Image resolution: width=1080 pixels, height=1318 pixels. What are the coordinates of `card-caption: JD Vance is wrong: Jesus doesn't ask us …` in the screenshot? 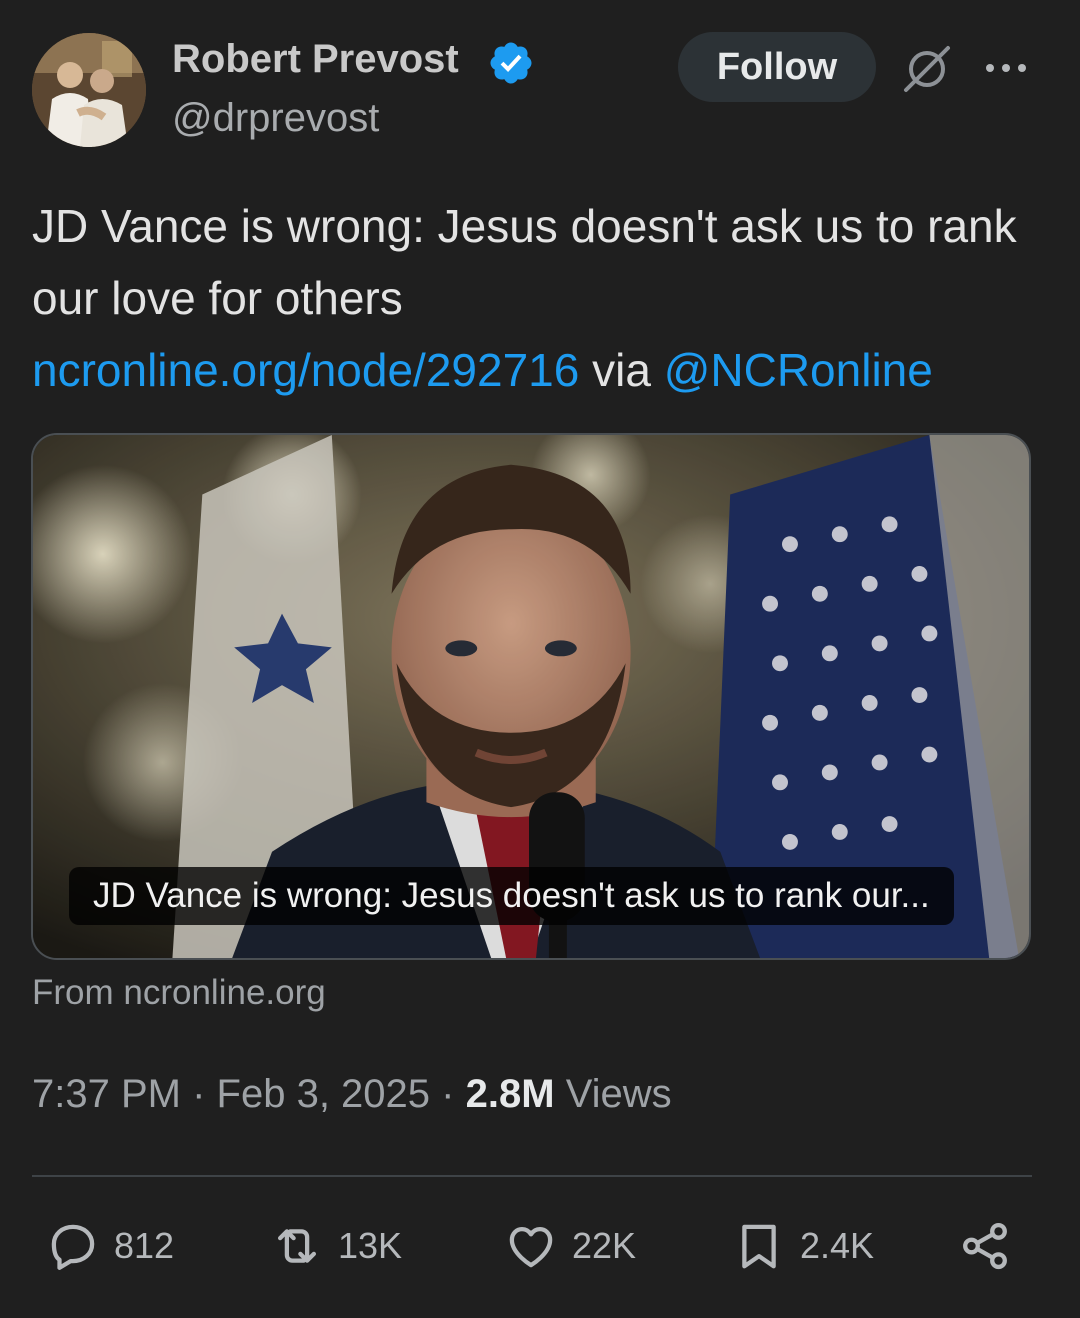 It's located at (511, 896).